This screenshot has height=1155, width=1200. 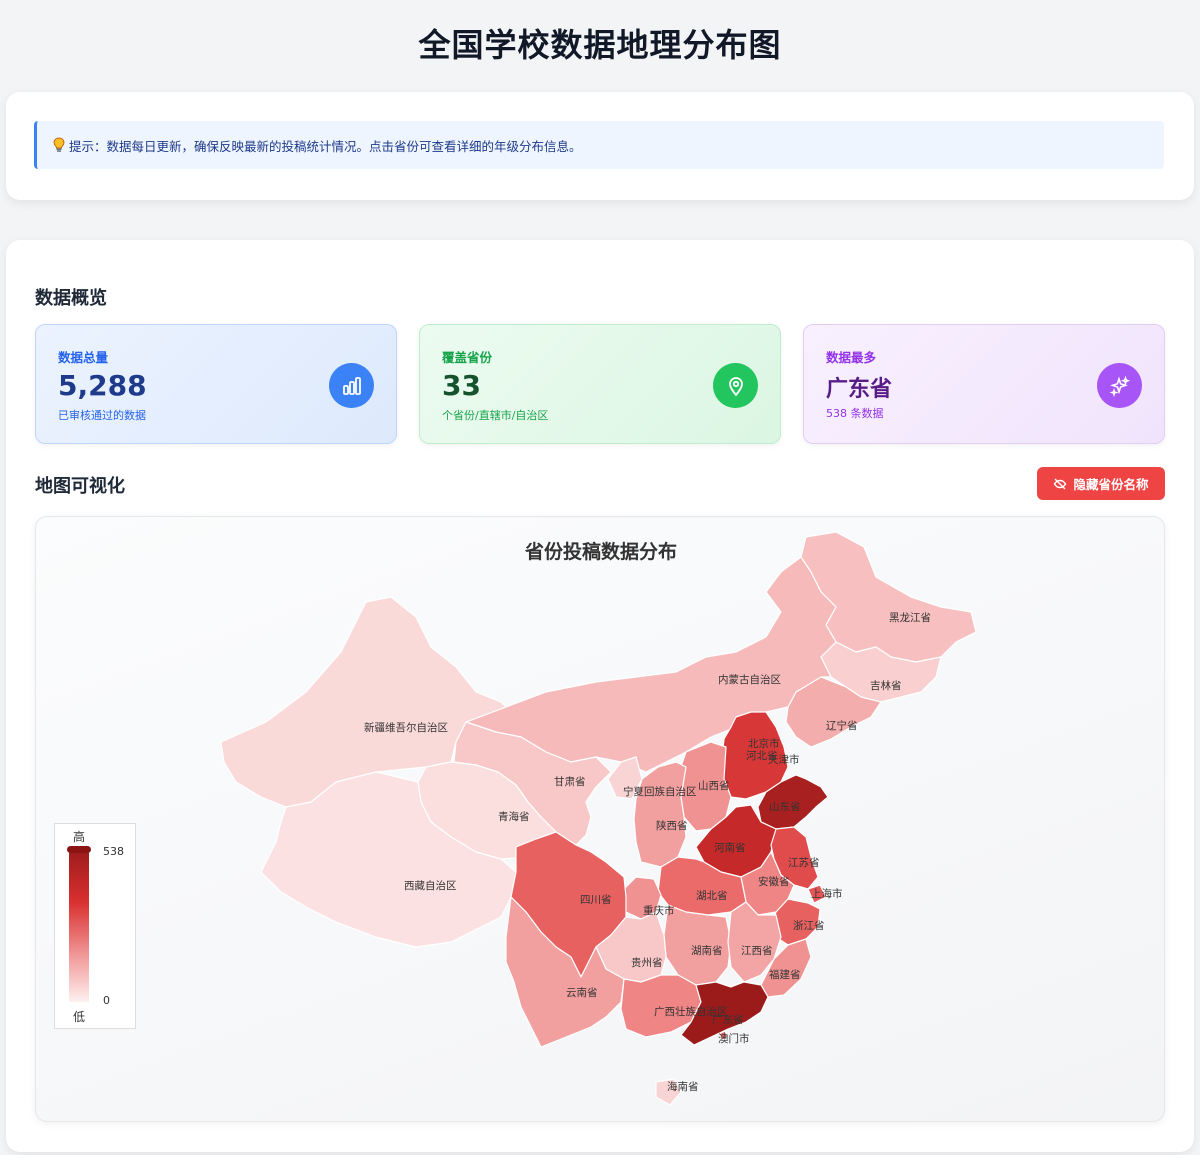 I want to click on province-label: 云南省, so click(x=582, y=992).